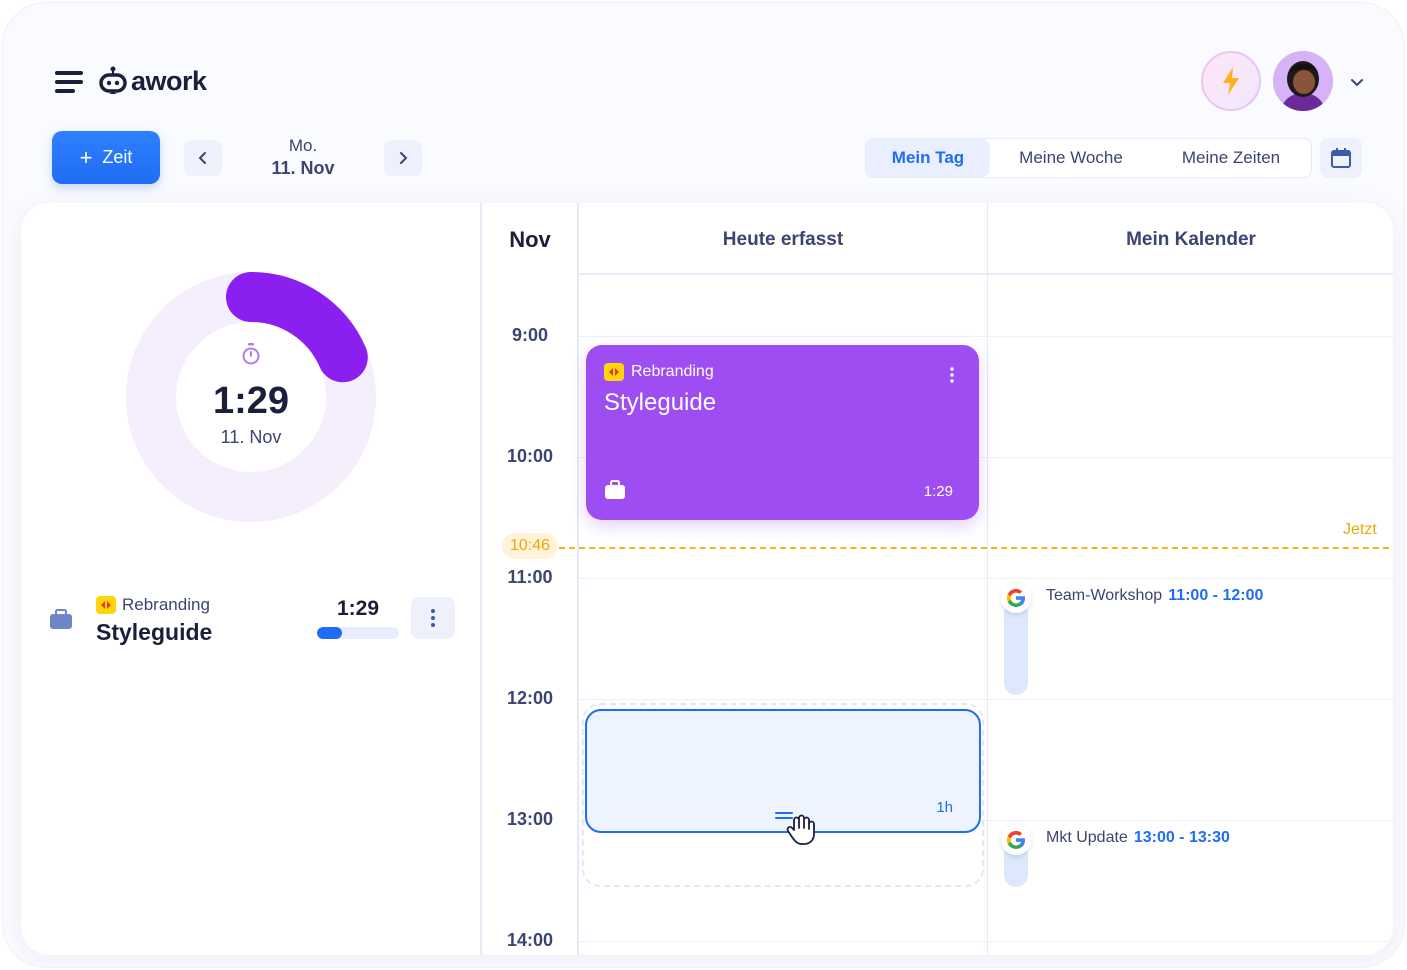 The image size is (1407, 970). What do you see at coordinates (358, 633) in the screenshot?
I see `entry-progress-bar` at bounding box center [358, 633].